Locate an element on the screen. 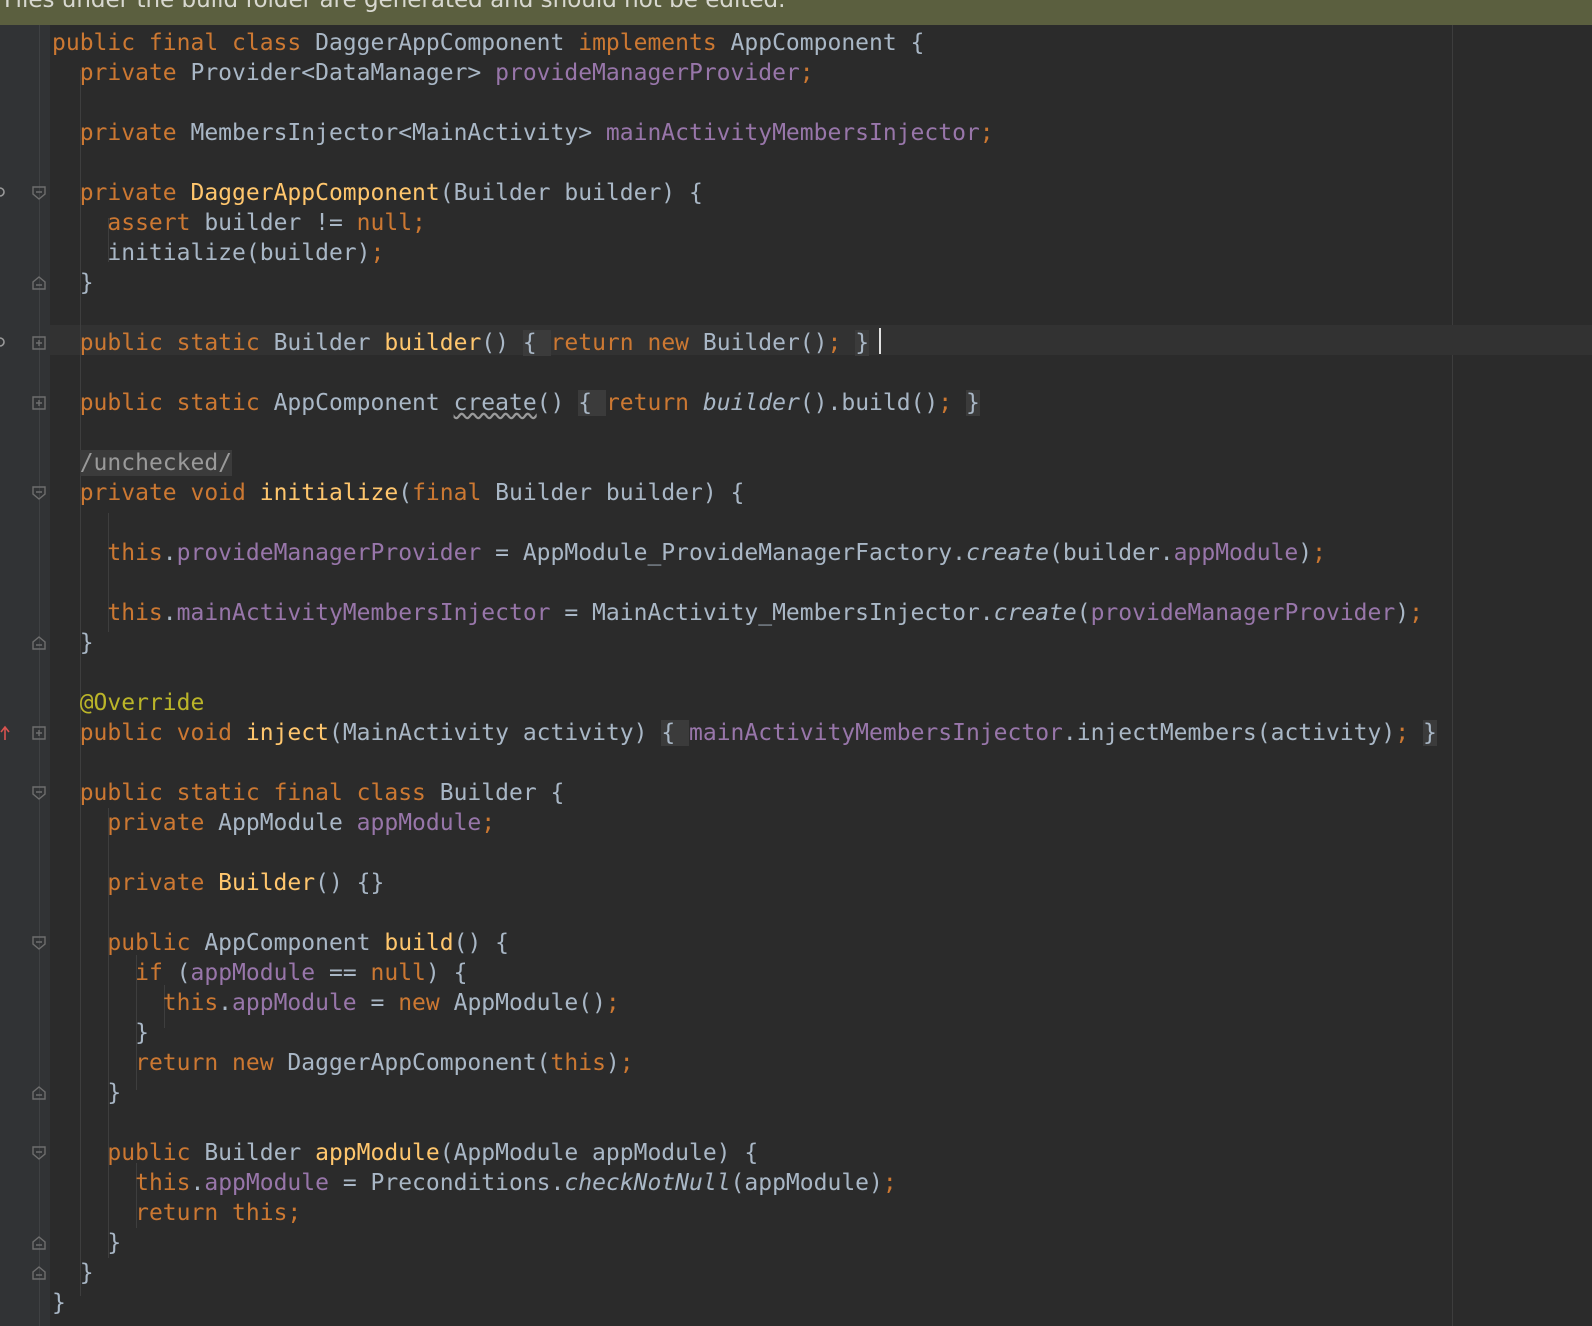 The width and height of the screenshot is (1592, 1326). code-token: mainActivityMembersInjector is located at coordinates (792, 133).